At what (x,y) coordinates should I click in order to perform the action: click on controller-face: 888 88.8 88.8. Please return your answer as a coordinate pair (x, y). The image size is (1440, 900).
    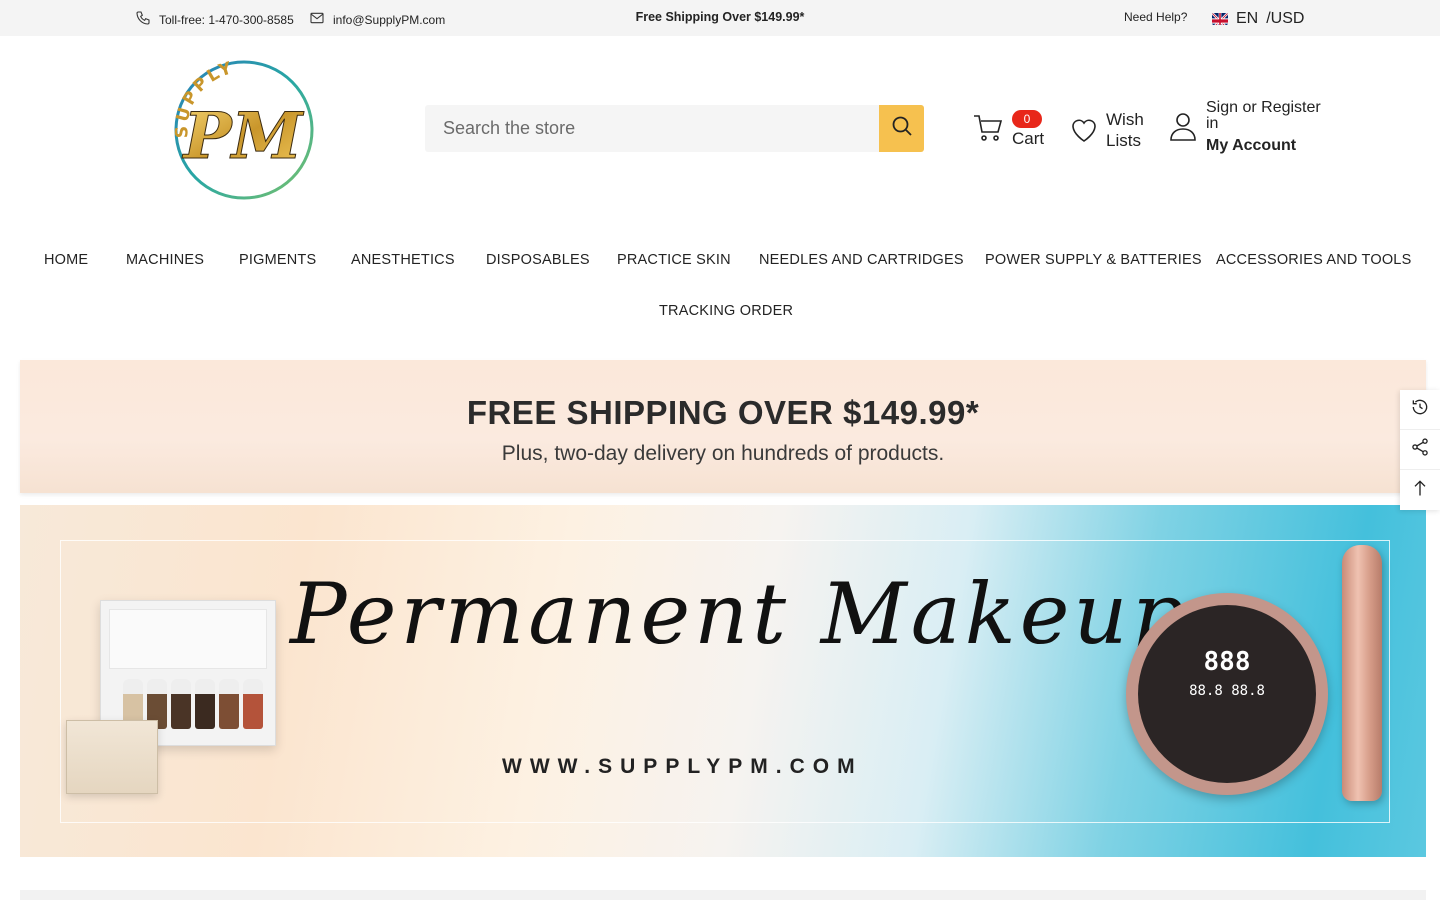
    Looking at the image, I should click on (1227, 694).